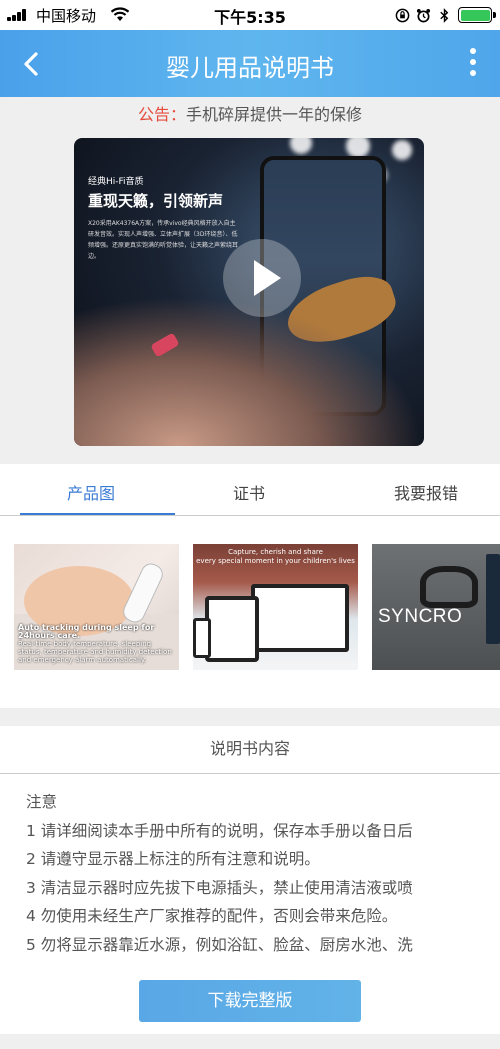 Image resolution: width=500 pixels, height=1049 pixels. I want to click on tab-certificate: 证书, so click(249, 492).